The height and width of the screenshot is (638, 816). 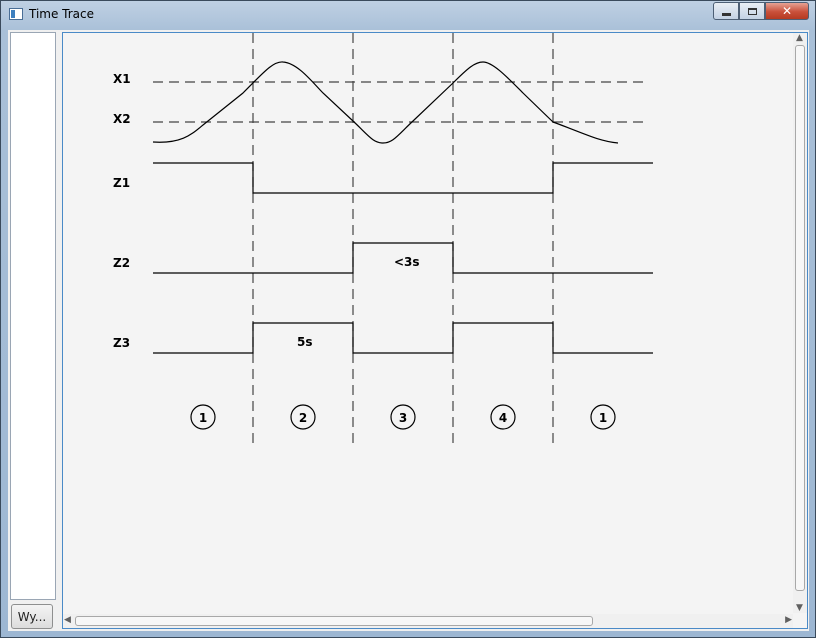 What do you see at coordinates (407, 262) in the screenshot?
I see `z2-duration-label: <3s` at bounding box center [407, 262].